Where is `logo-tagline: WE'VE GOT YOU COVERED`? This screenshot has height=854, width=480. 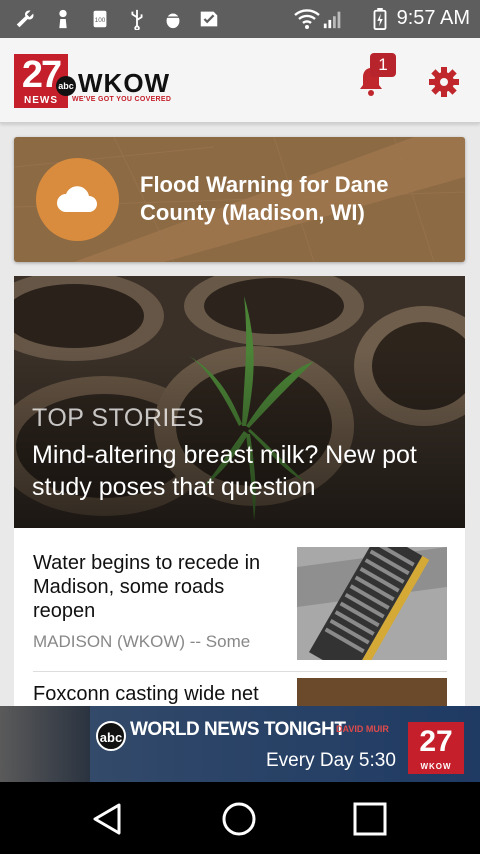
logo-tagline: WE'VE GOT YOU COVERED is located at coordinates (122, 99).